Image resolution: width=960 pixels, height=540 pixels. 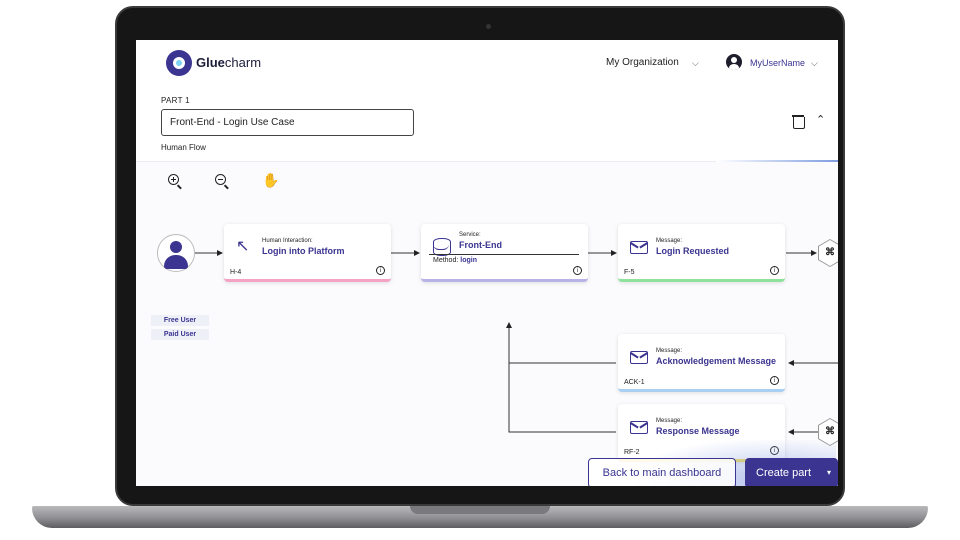 What do you see at coordinates (784, 473) in the screenshot?
I see `create-part-label: Create part` at bounding box center [784, 473].